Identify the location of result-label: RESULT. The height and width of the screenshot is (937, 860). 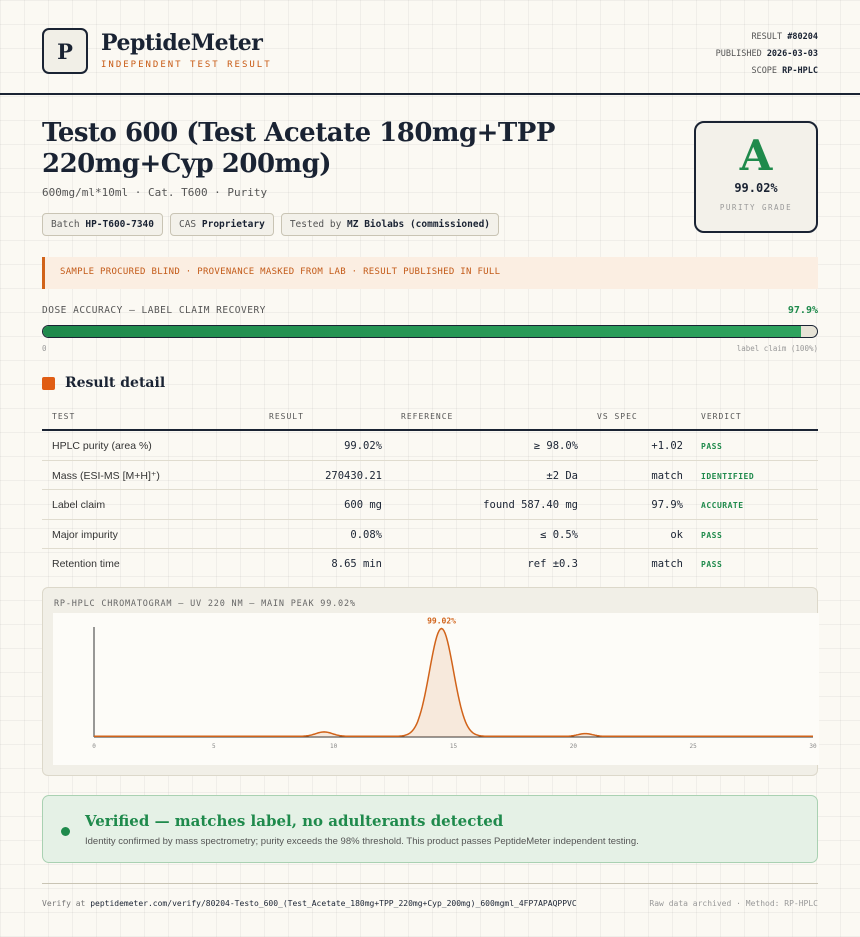
(767, 37).